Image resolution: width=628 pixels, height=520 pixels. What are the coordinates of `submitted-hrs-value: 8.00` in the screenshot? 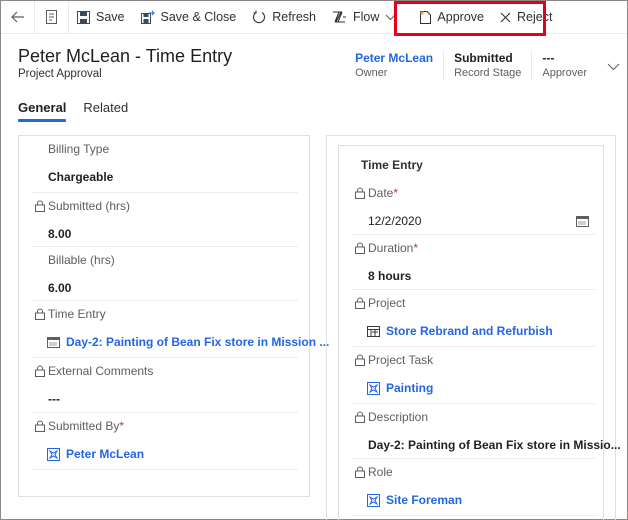 It's located at (60, 234).